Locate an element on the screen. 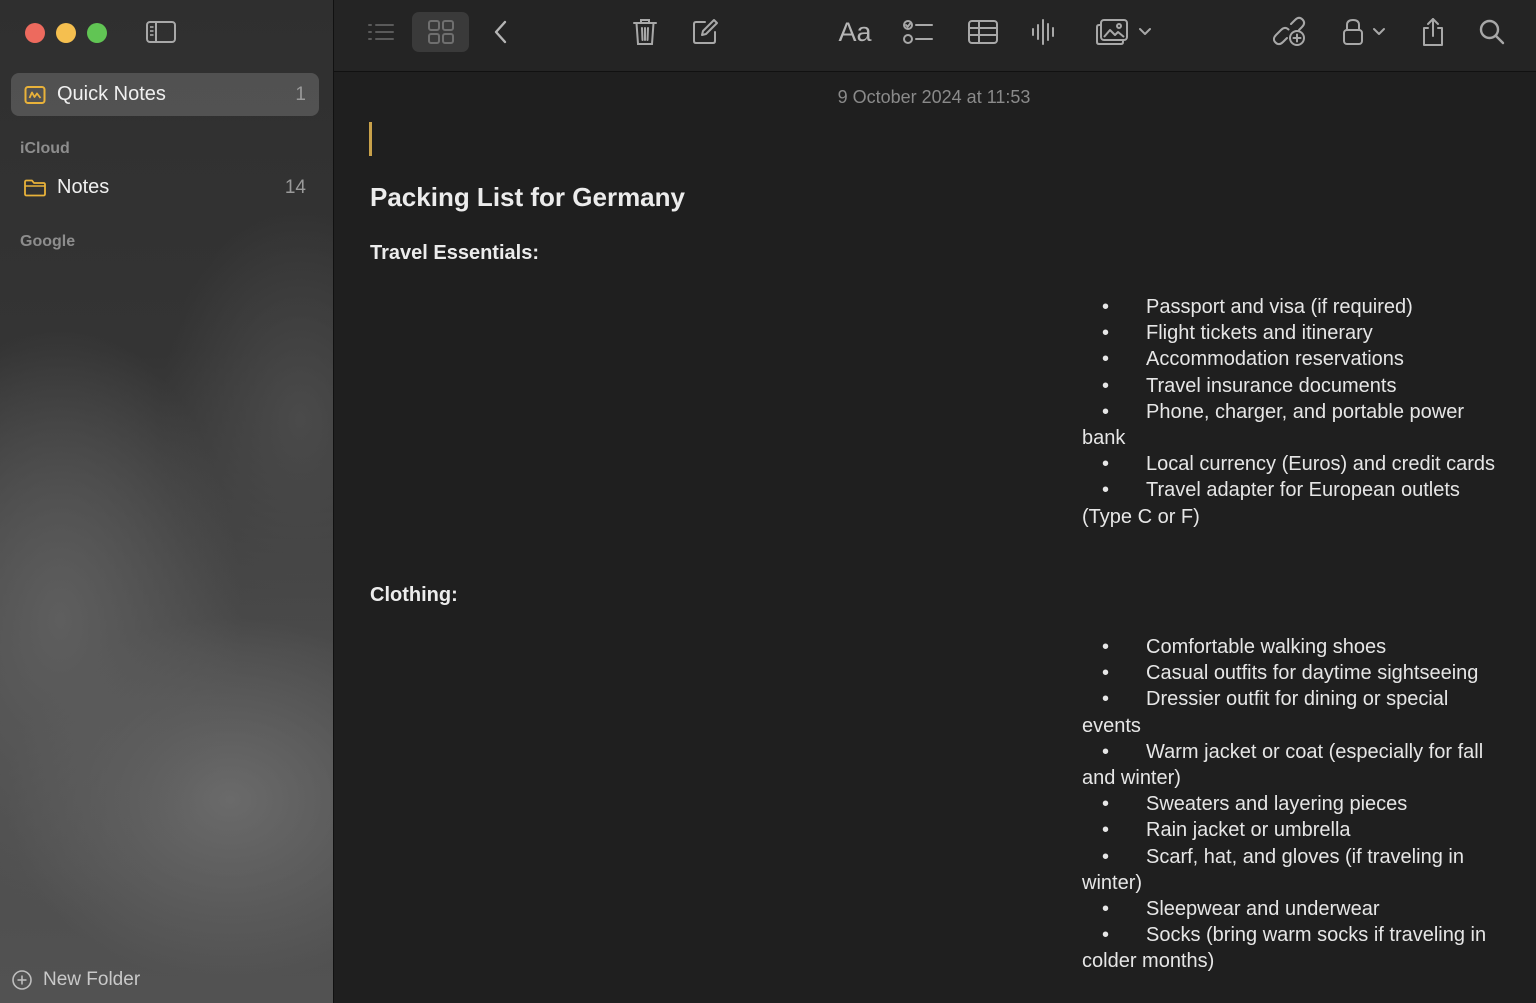 The image size is (1536, 1003). minimize-window-button is located at coordinates (66, 33).